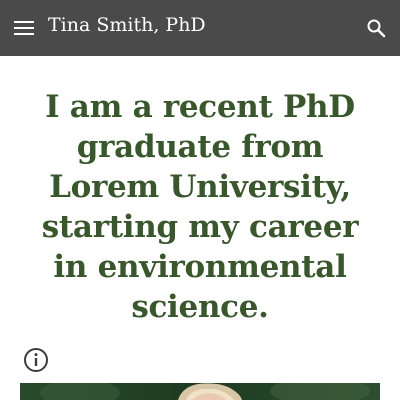 This screenshot has width=400, height=400. Describe the element at coordinates (127, 25) in the screenshot. I see `site-title: Tina Smith, PhD` at that location.